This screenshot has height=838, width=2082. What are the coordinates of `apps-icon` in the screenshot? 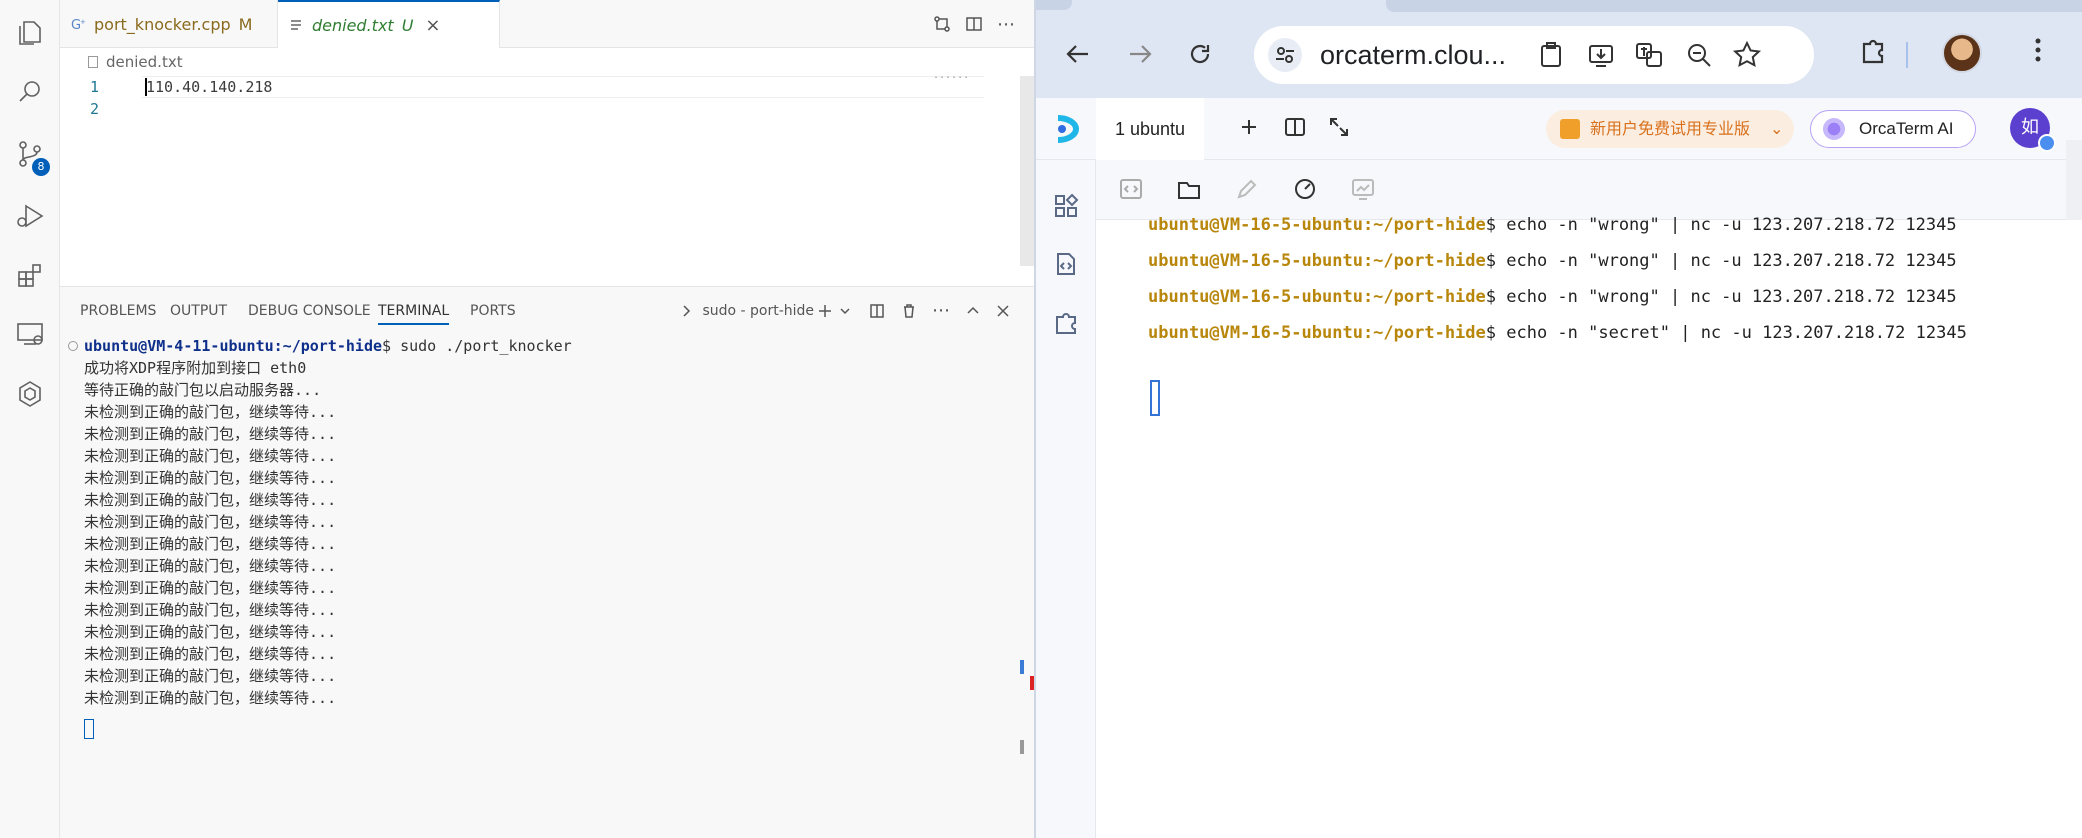 It's located at (1066, 206).